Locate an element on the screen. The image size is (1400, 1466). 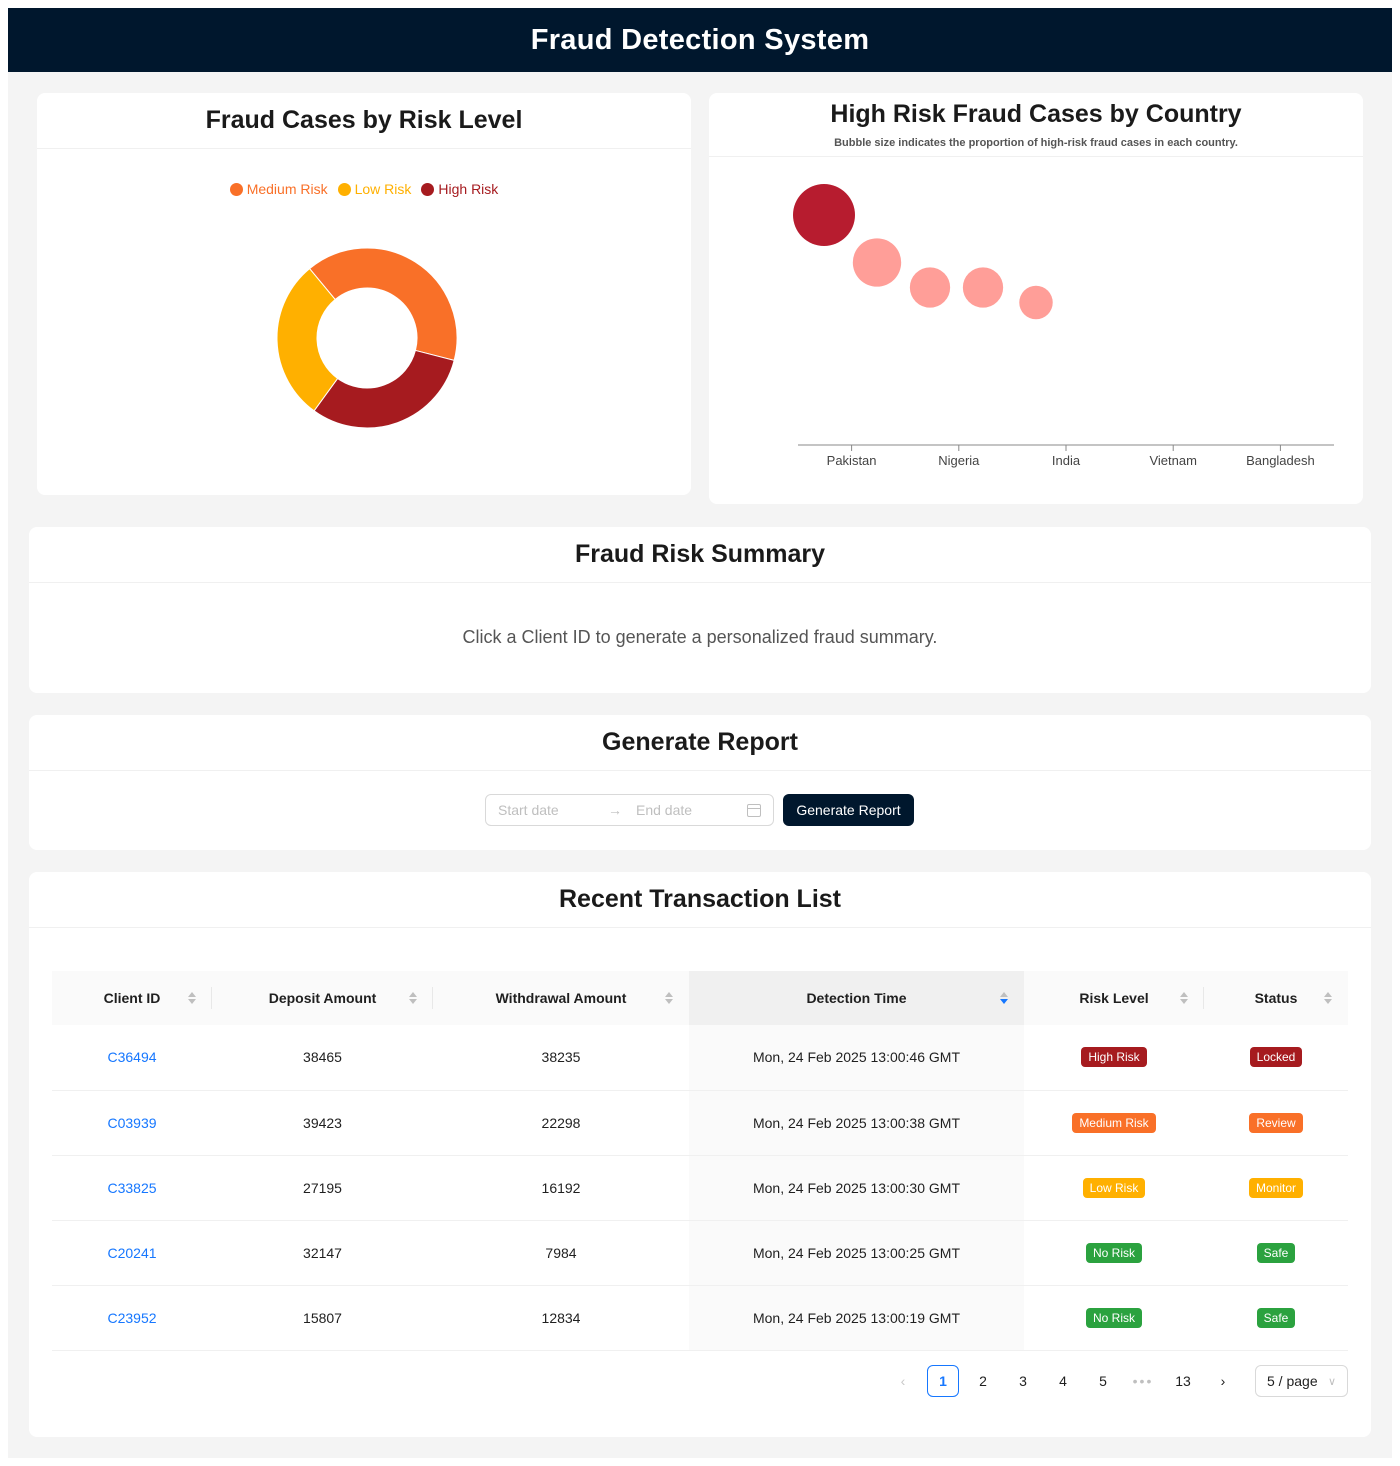
client-id-cell: C20241 is located at coordinates (132, 1253).